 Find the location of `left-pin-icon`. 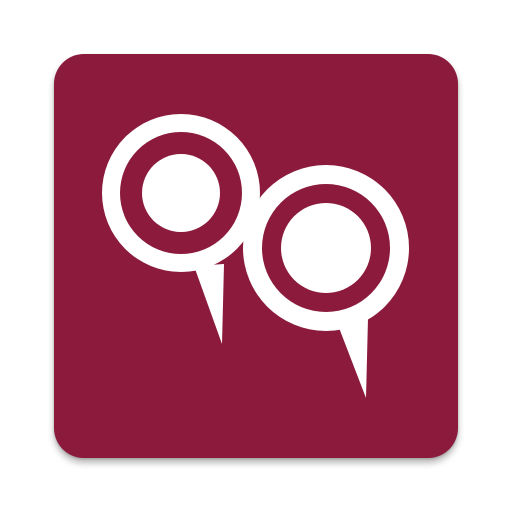

left-pin-icon is located at coordinates (181, 229).